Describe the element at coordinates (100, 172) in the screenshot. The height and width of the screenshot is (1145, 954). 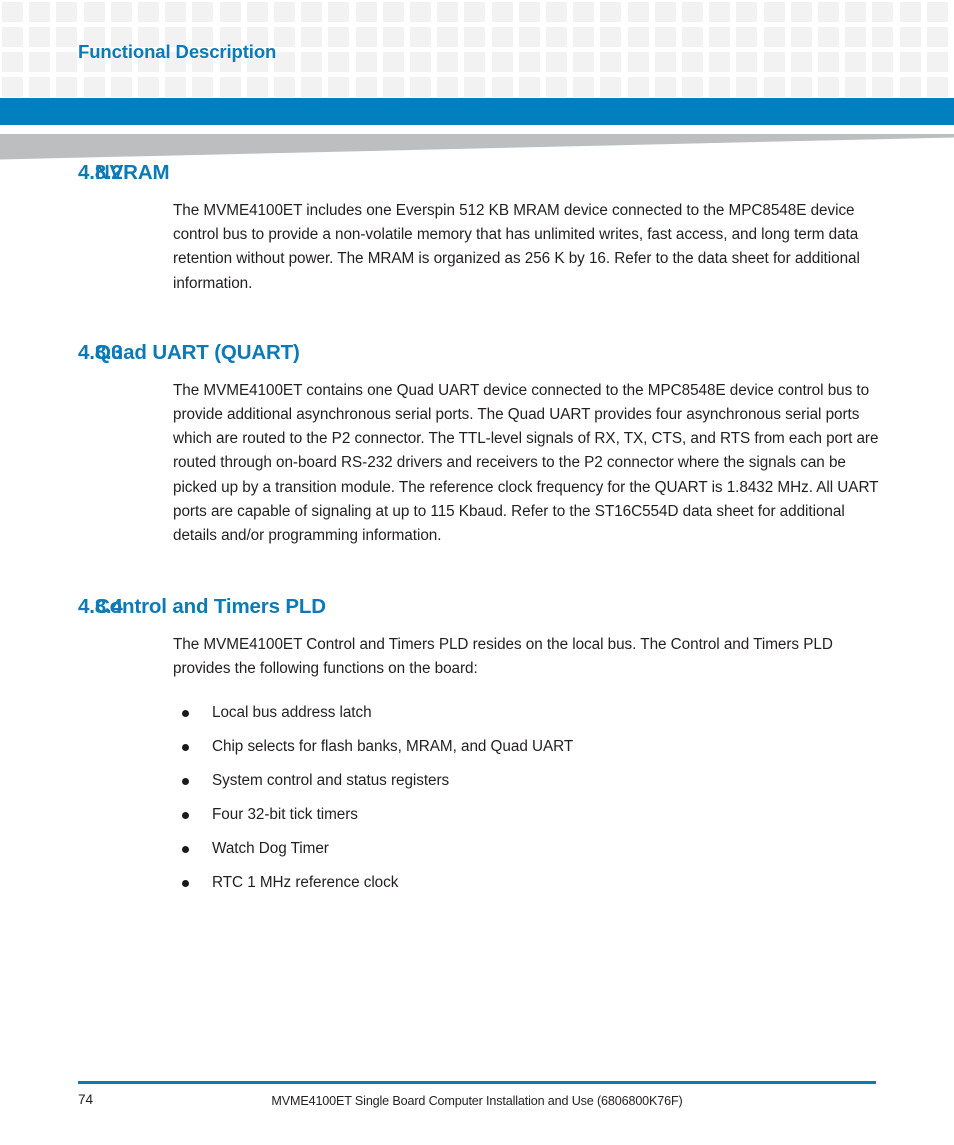
I see `section-number: 4.8.2` at that location.